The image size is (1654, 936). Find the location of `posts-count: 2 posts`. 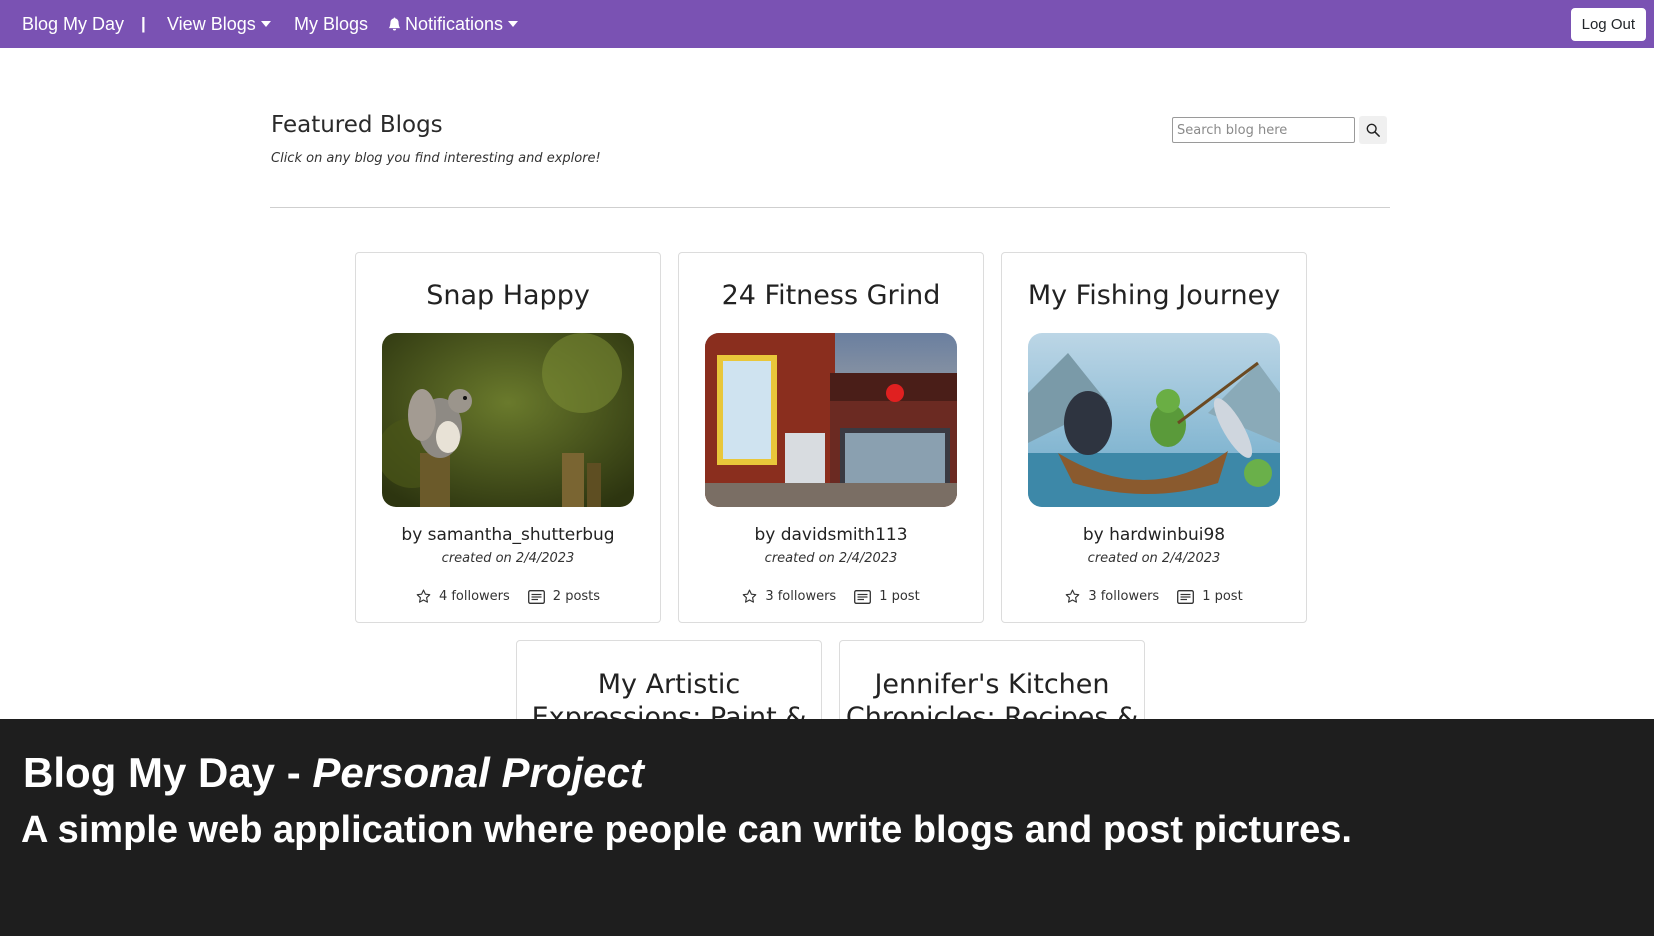

posts-count: 2 posts is located at coordinates (576, 596).